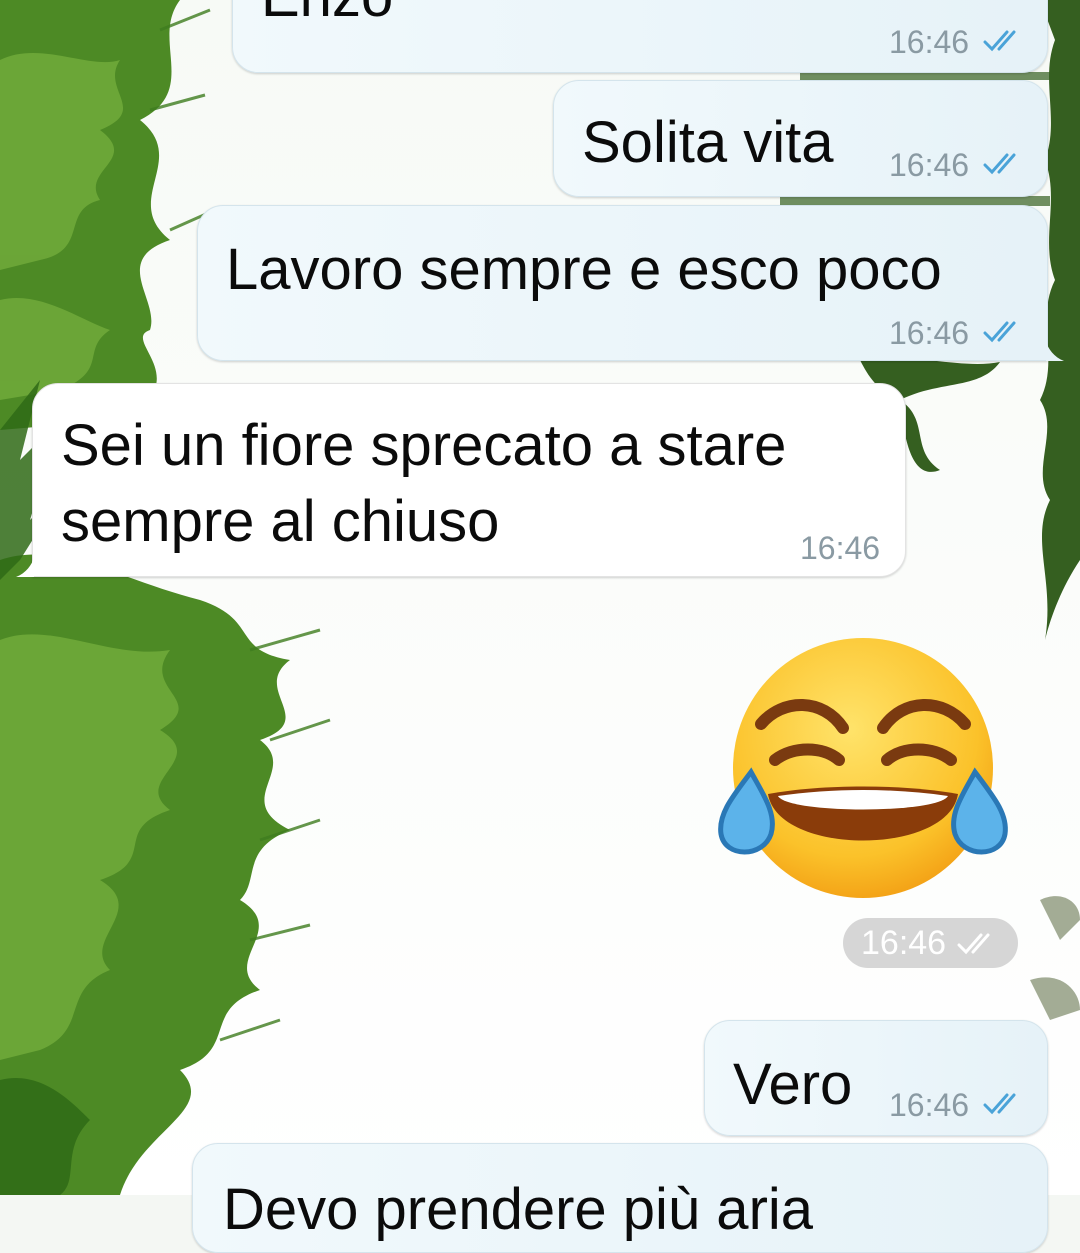 The image size is (1080, 1253). I want to click on message-text: Solita vita, so click(708, 142).